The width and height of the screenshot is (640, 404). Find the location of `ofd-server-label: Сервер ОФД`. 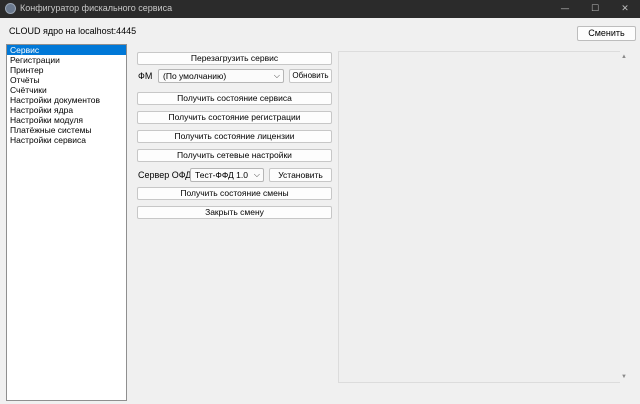

ofd-server-label: Сервер ОФД is located at coordinates (165, 175).